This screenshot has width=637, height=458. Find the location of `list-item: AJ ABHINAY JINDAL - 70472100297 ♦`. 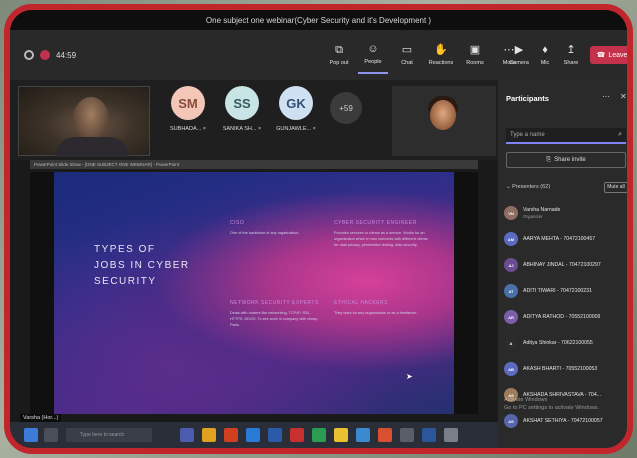

list-item: AJ ABHINAY JINDAL - 70472100297 ♦ is located at coordinates (568, 265).